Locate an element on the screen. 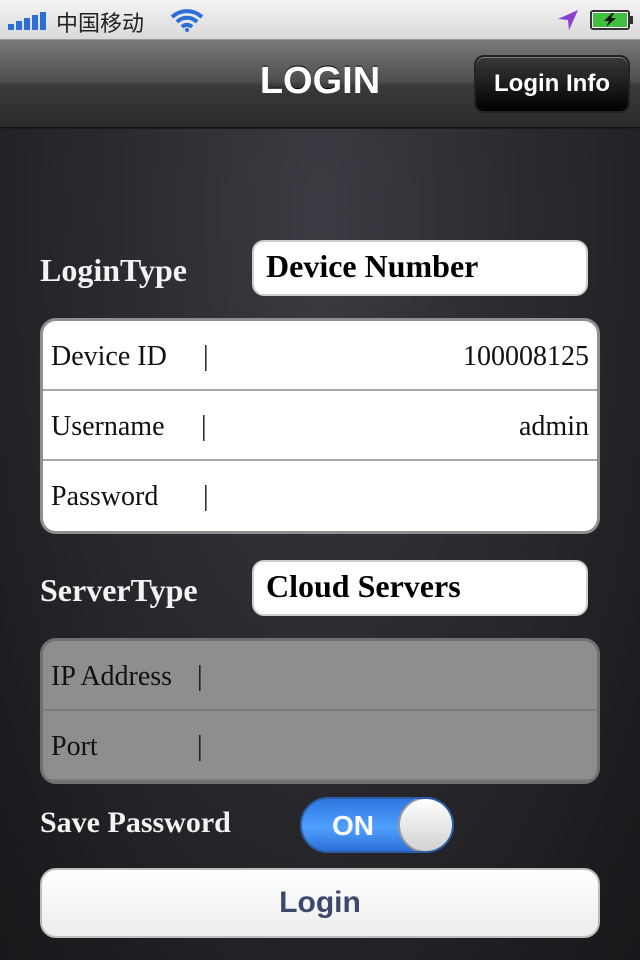 Image resolution: width=640 pixels, height=960 pixels. server-type-label: ServerType is located at coordinates (119, 590).